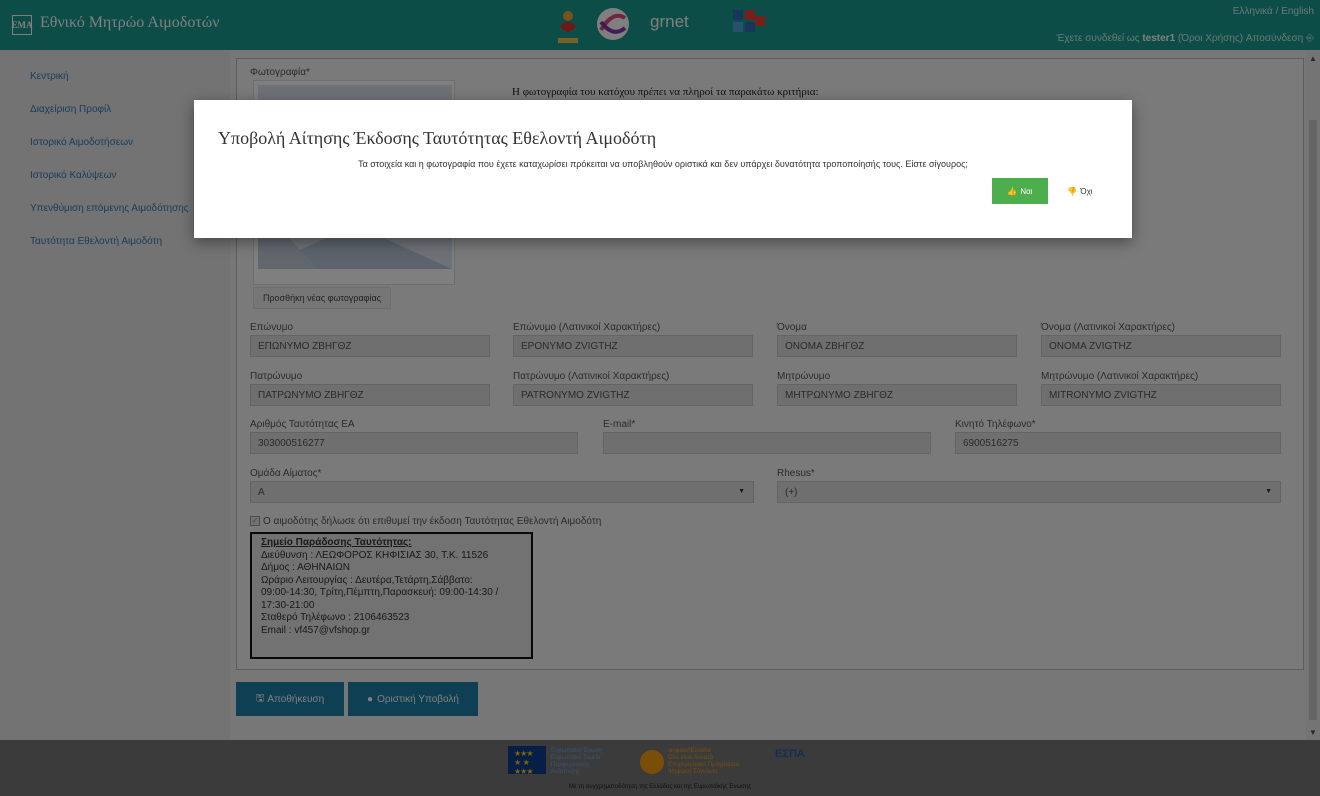  I want to click on no-button-label: Όχι, so click(1086, 191).